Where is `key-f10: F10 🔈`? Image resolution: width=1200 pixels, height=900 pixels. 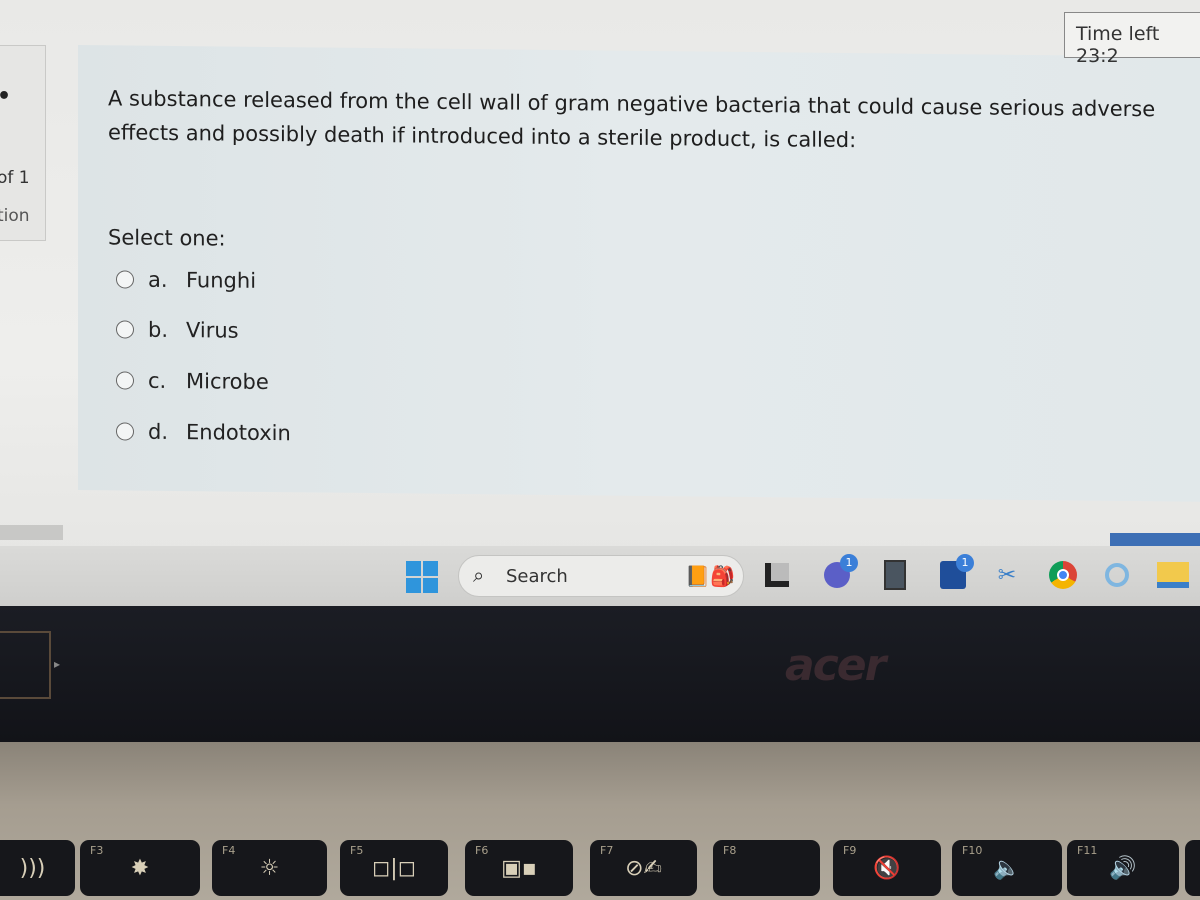 key-f10: F10 🔈 is located at coordinates (1007, 868).